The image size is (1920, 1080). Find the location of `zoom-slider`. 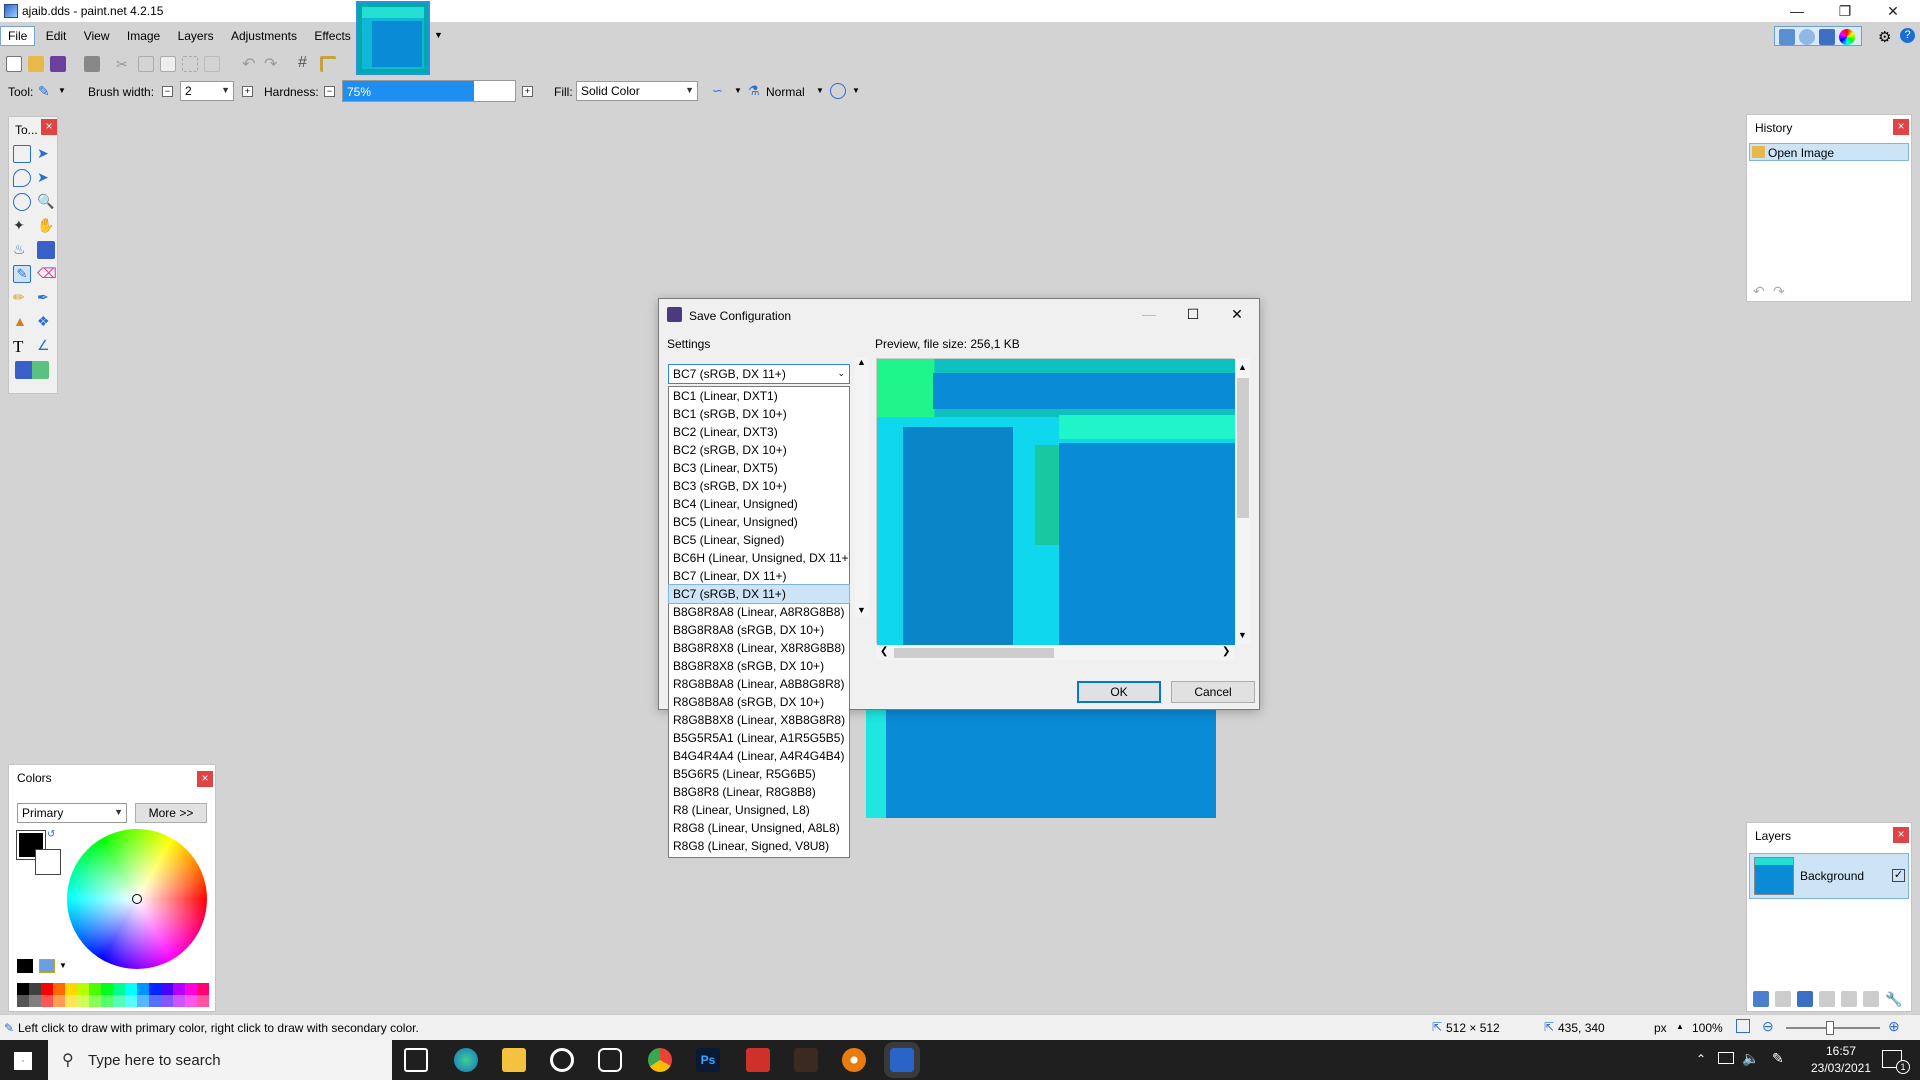

zoom-slider is located at coordinates (1833, 1028).